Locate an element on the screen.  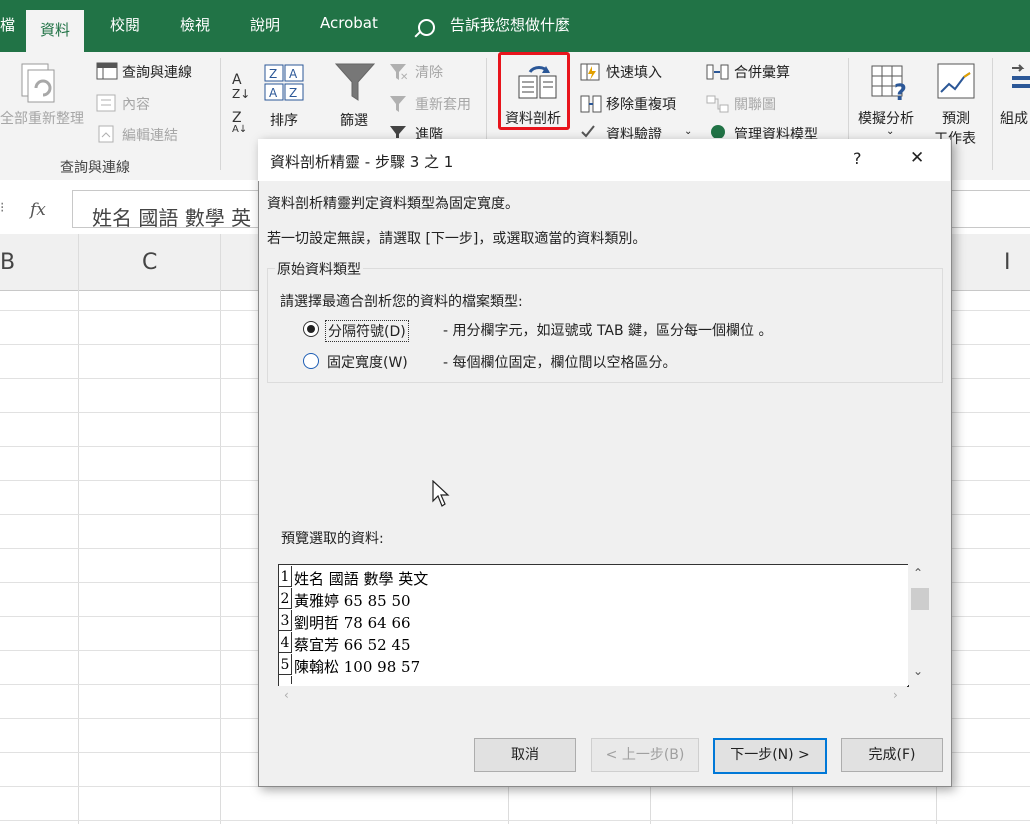
filter-icon is located at coordinates (355, 82).